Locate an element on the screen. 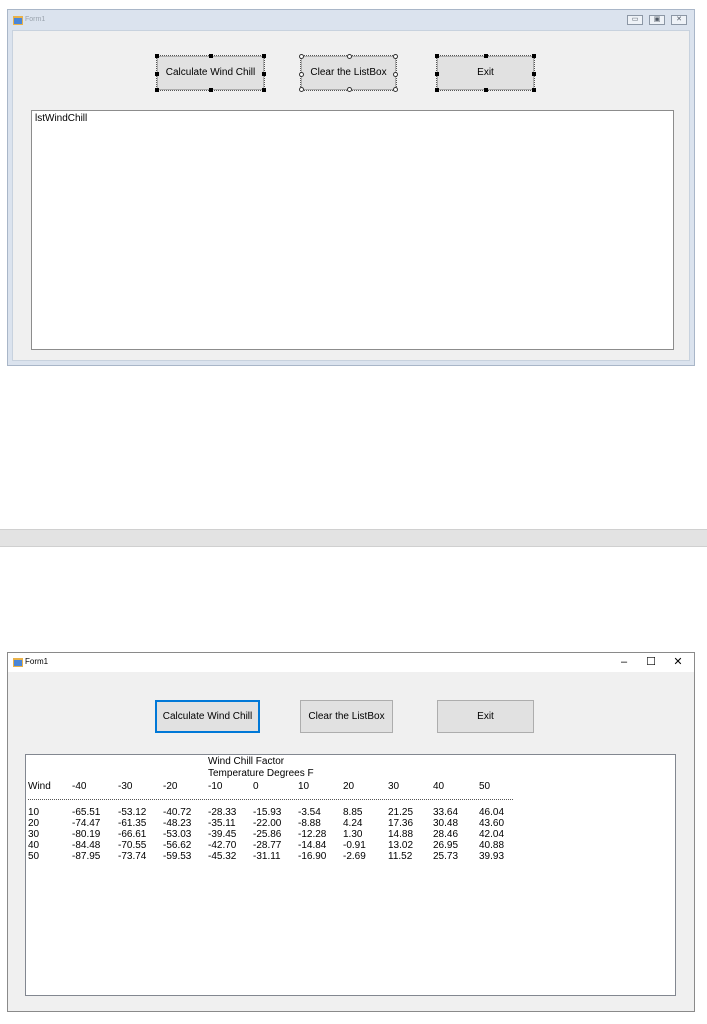 Image resolution: width=707 pixels, height=1024 pixels. wind-chill-value-cell: -31.11 is located at coordinates (267, 856).